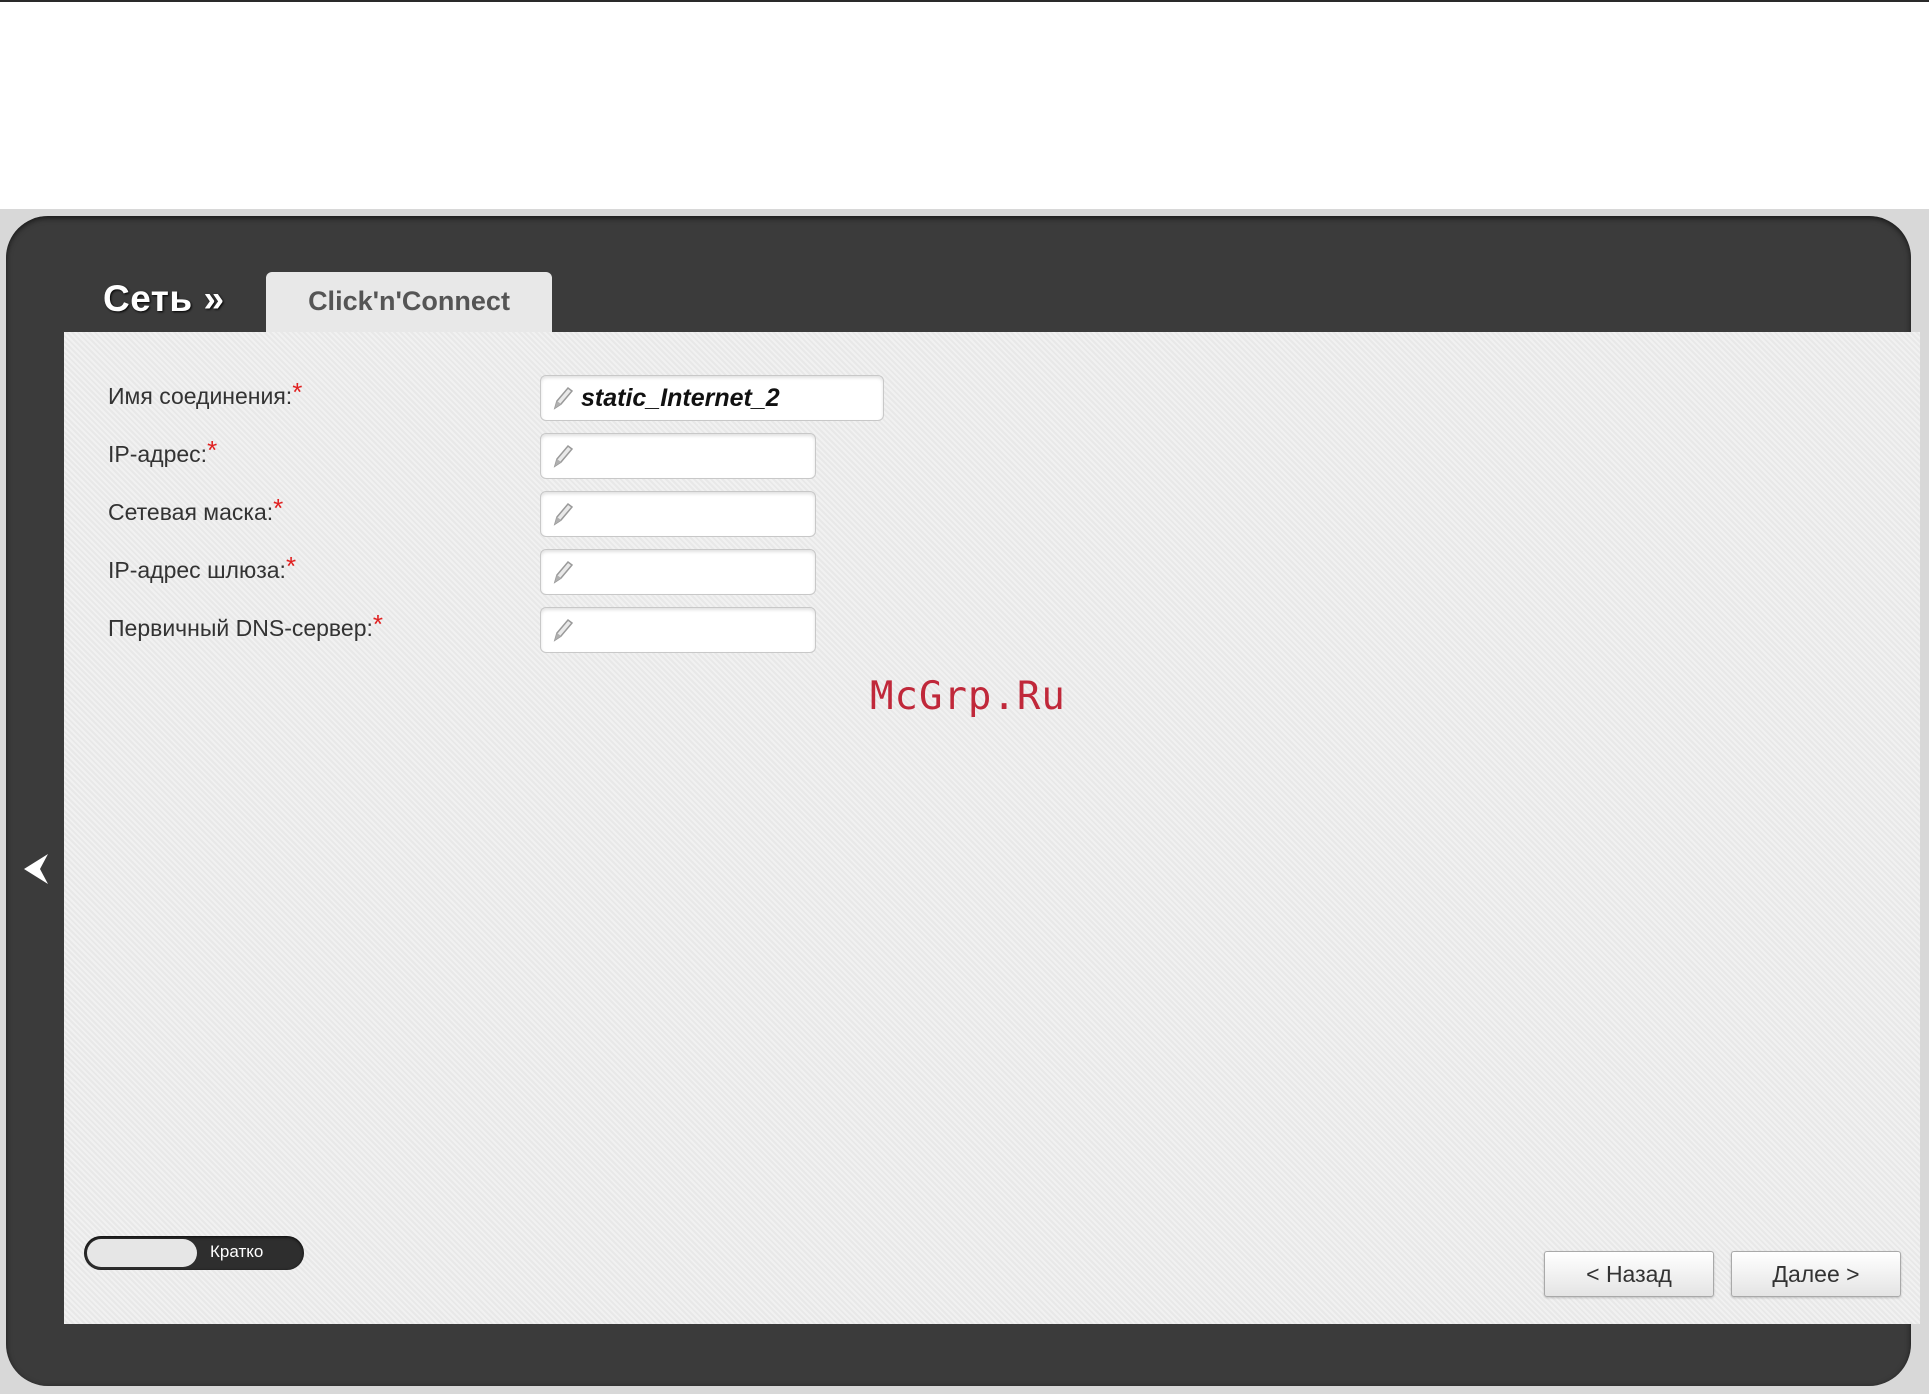 Image resolution: width=1929 pixels, height=1394 pixels. I want to click on gateway-input, so click(678, 572).